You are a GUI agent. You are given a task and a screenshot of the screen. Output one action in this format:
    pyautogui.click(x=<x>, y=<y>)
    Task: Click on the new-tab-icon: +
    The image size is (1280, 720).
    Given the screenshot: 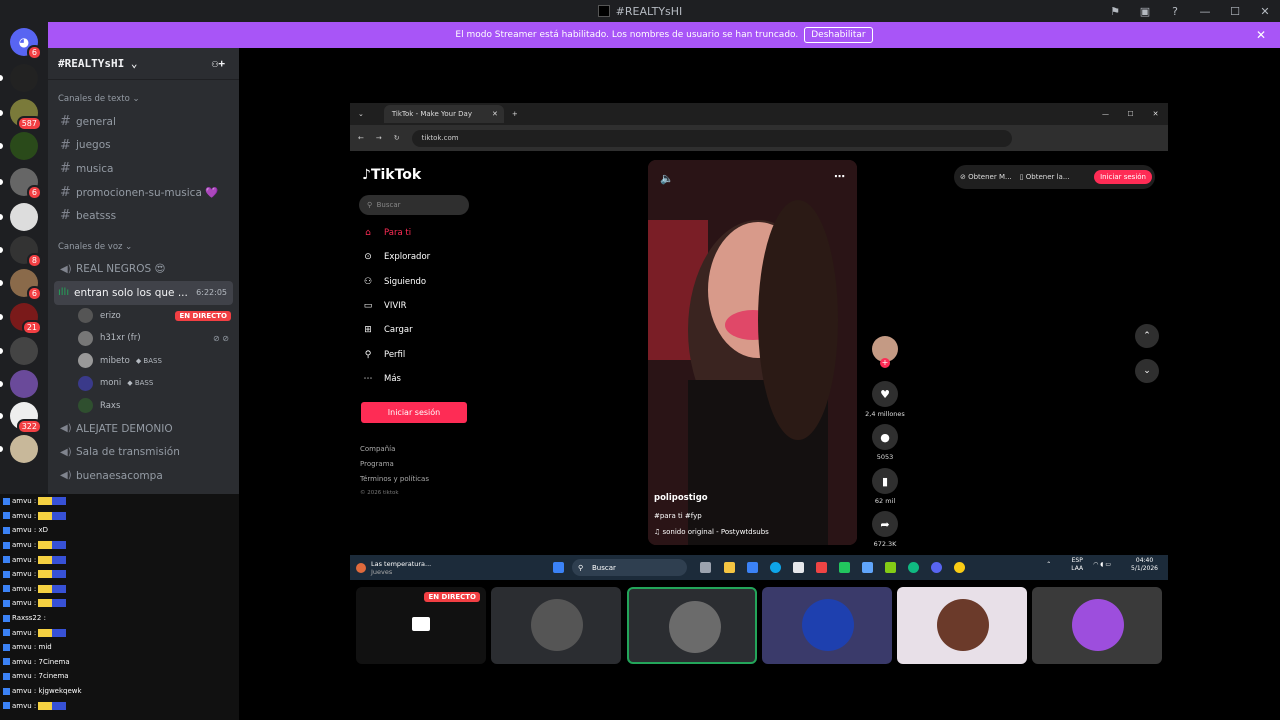 What is the action you would take?
    pyautogui.click(x=515, y=114)
    